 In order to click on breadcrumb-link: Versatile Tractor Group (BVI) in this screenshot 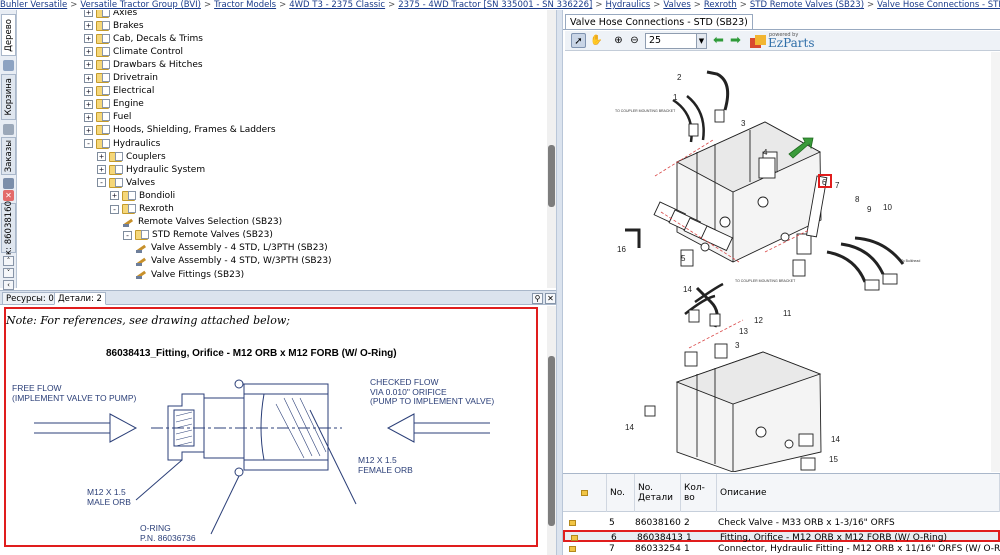, I will do `click(140, 5)`.